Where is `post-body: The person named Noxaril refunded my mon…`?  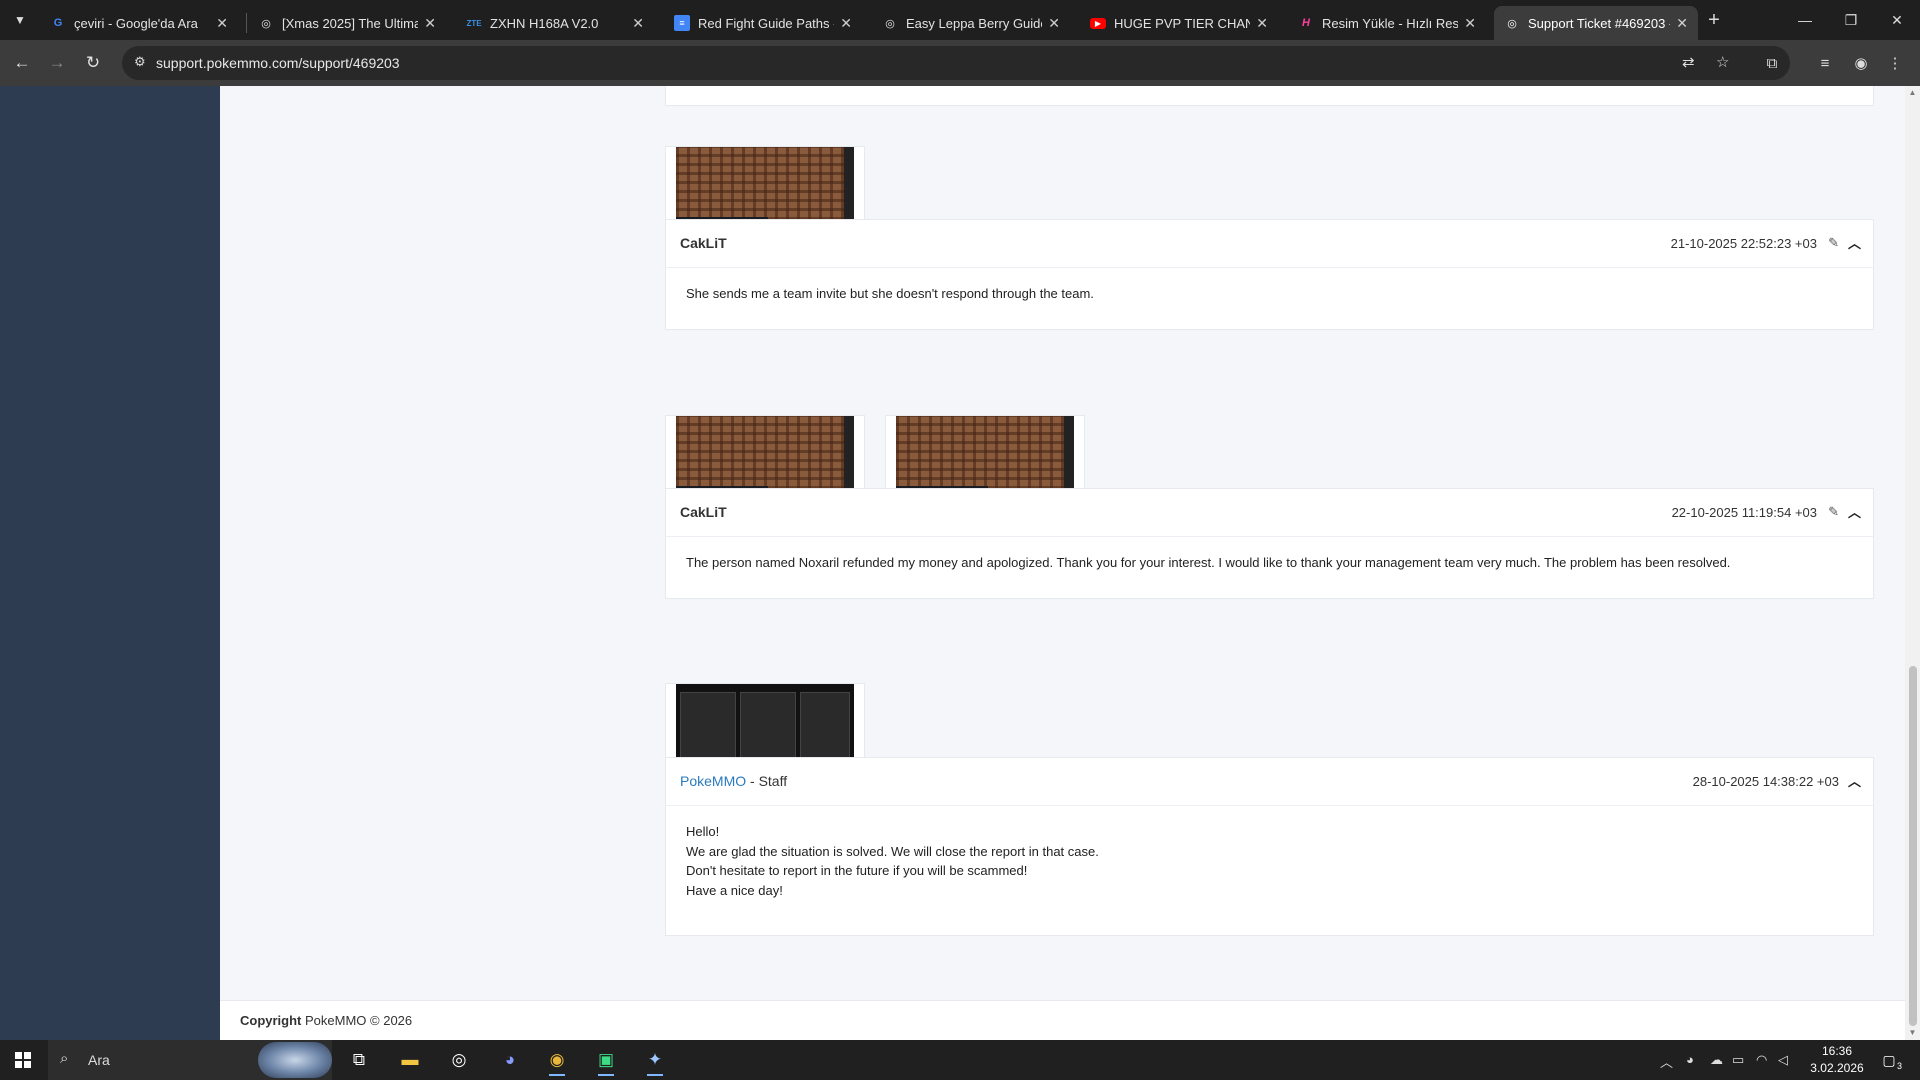 post-body: The person named Noxaril refunded my mon… is located at coordinates (1269, 563).